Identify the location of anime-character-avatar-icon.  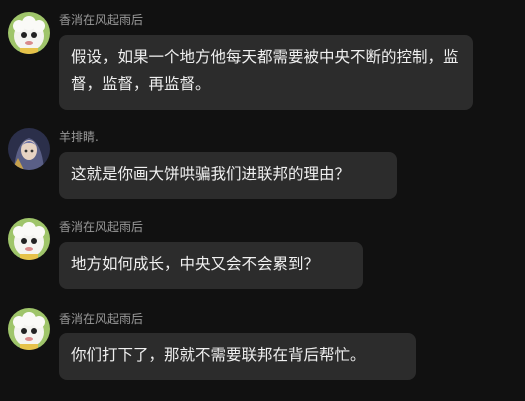
(29, 149).